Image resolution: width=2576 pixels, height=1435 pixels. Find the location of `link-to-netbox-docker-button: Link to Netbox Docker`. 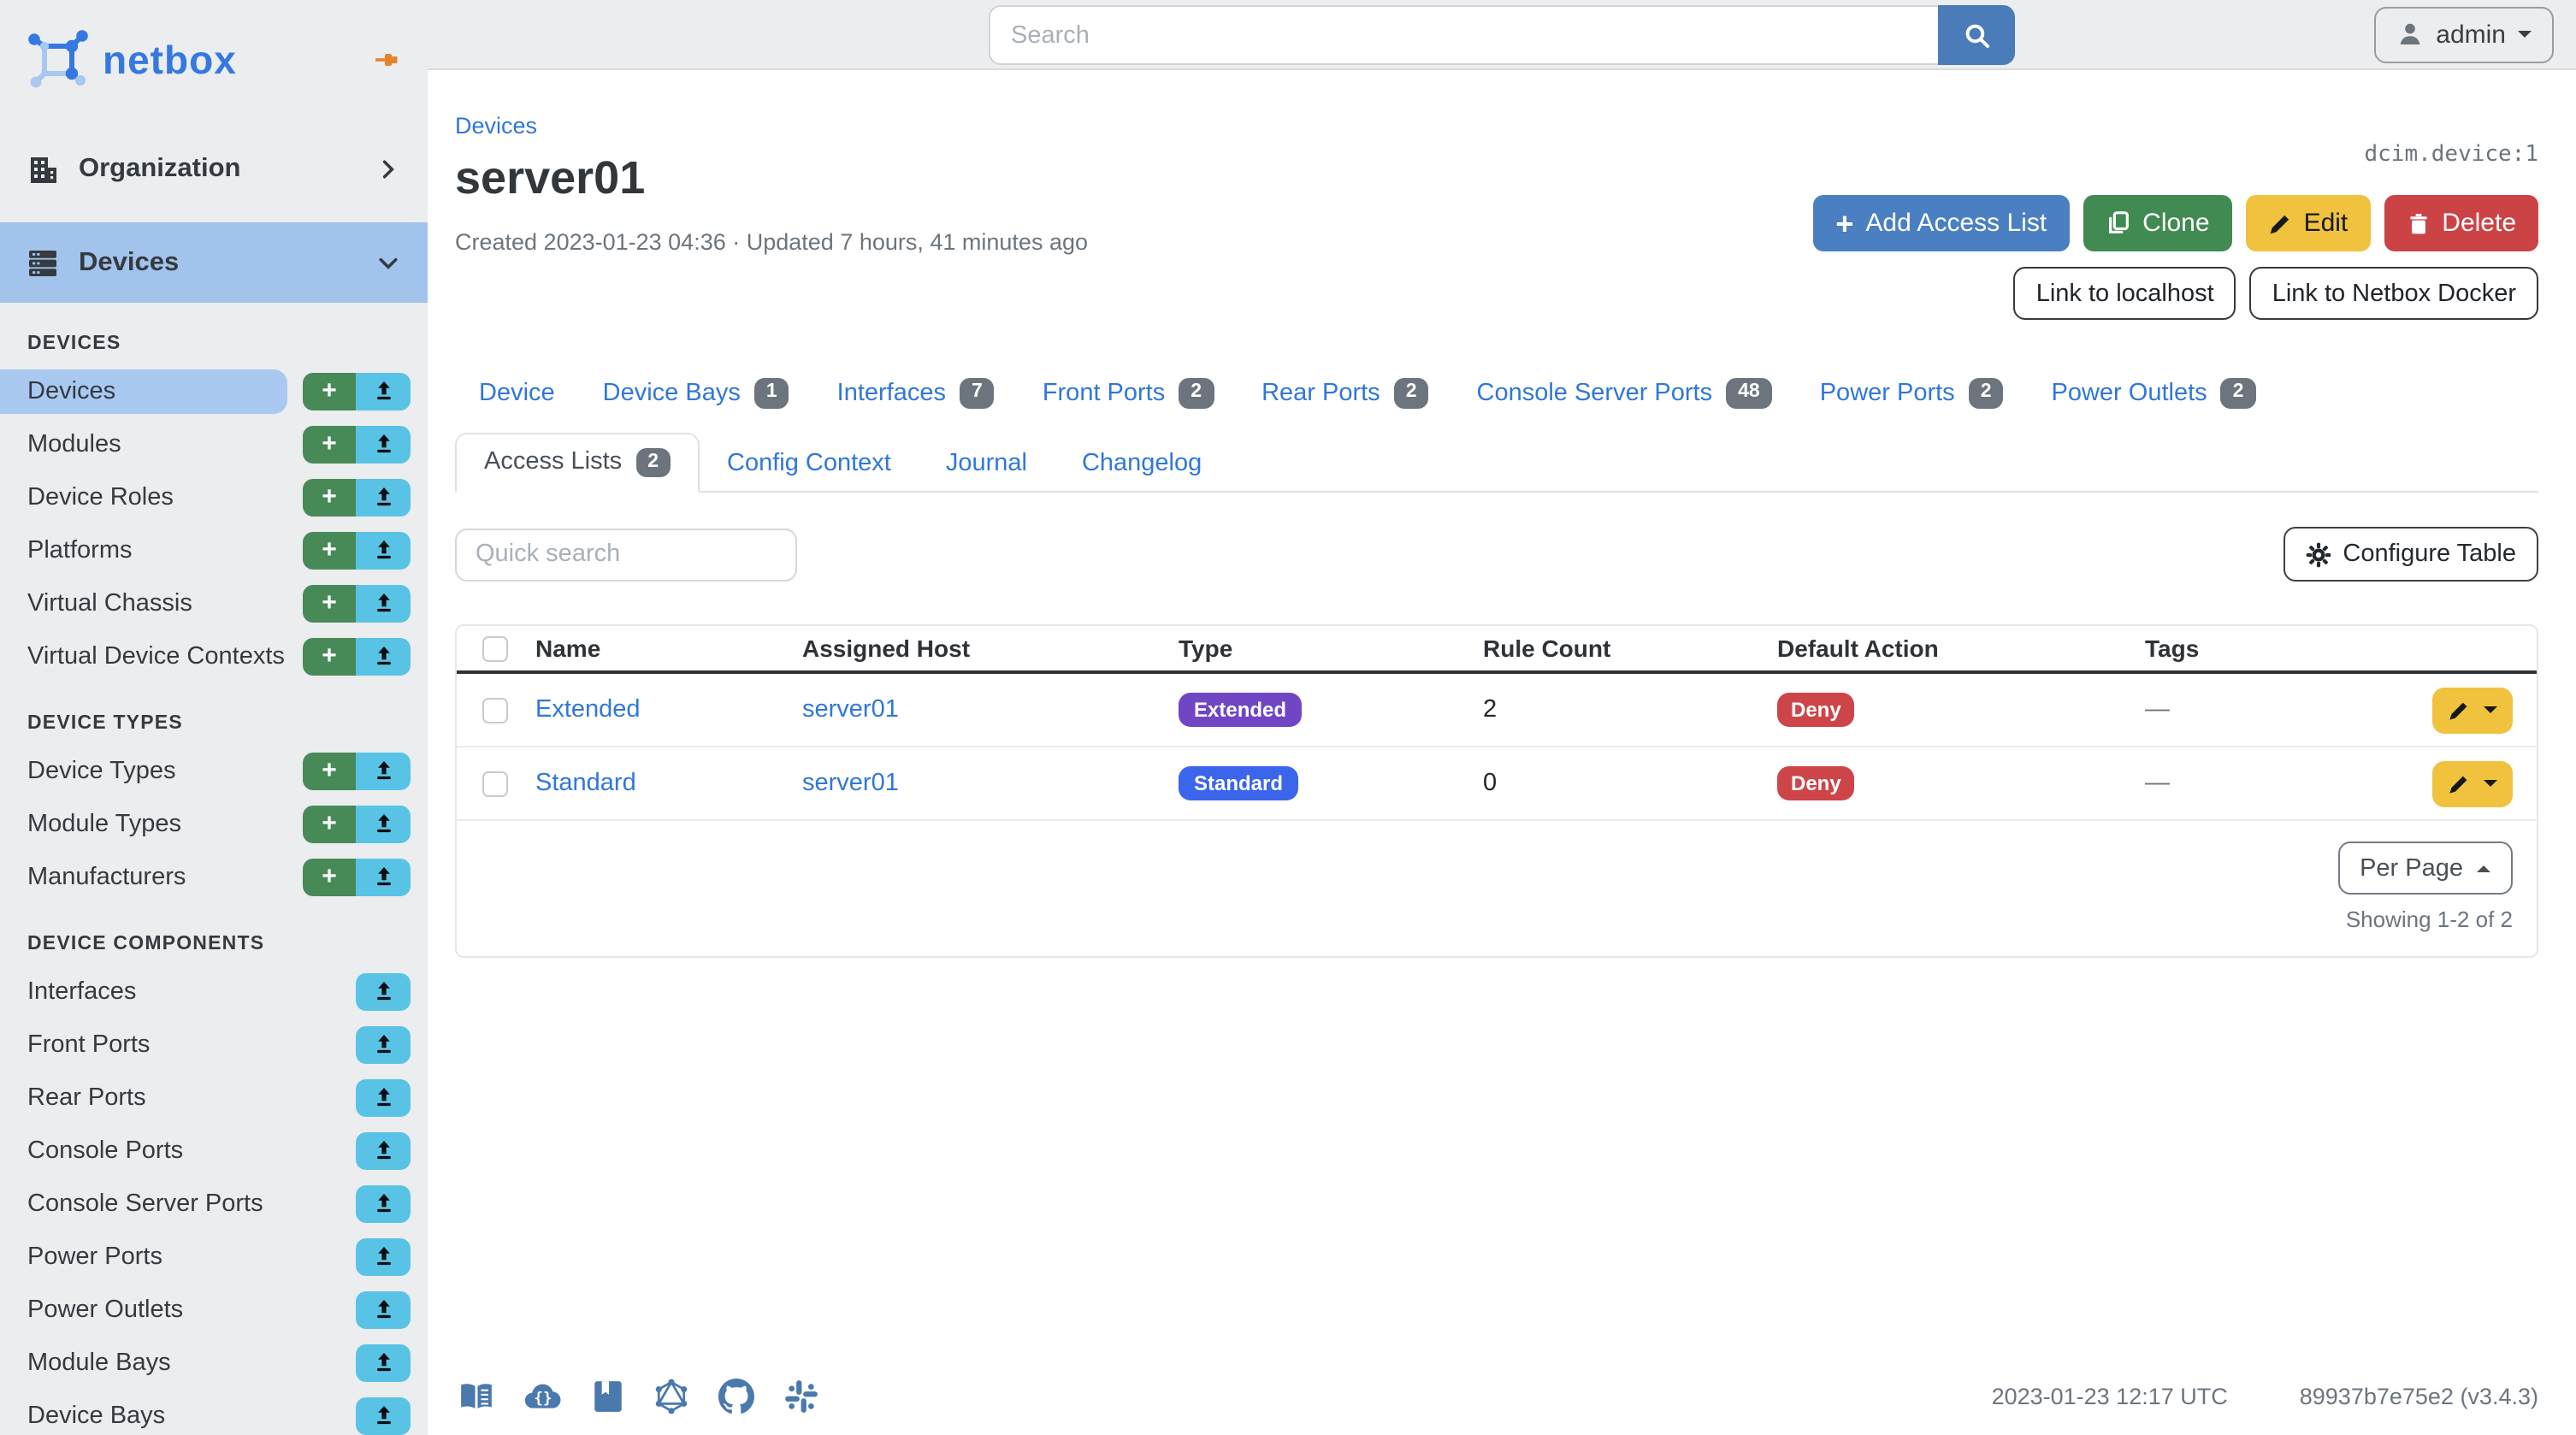

link-to-netbox-docker-button: Link to Netbox Docker is located at coordinates (2393, 293).